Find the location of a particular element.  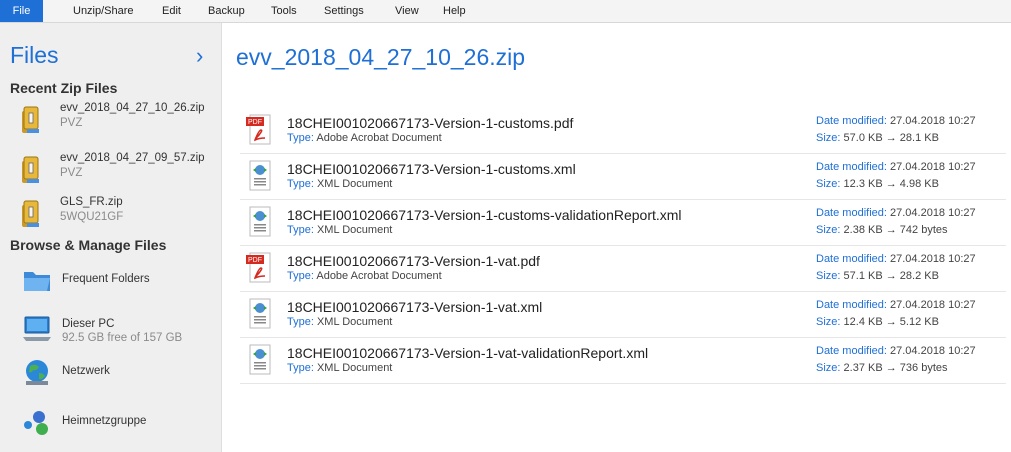

homegroup-icon is located at coordinates (36, 423).